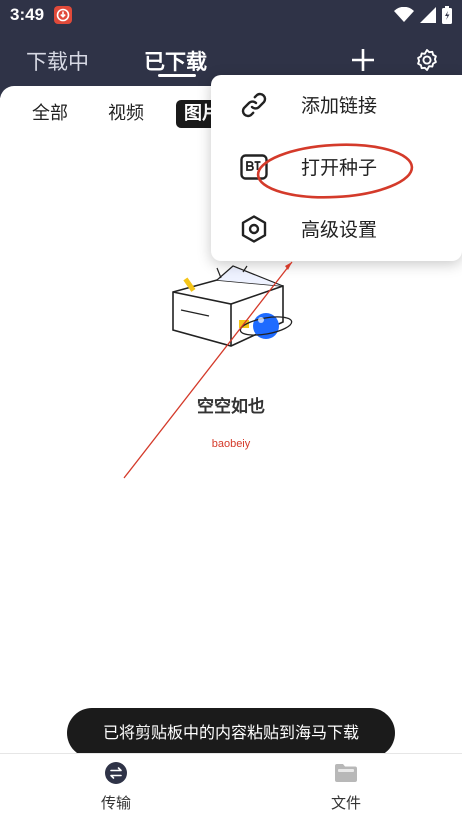  I want to click on battery-icon, so click(447, 15).